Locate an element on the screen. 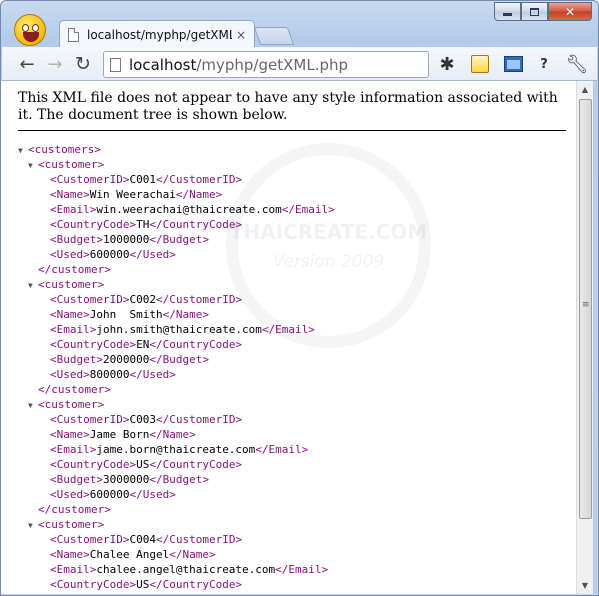  xml-field-budget: <Budget>2000000</Budget> is located at coordinates (176, 359).